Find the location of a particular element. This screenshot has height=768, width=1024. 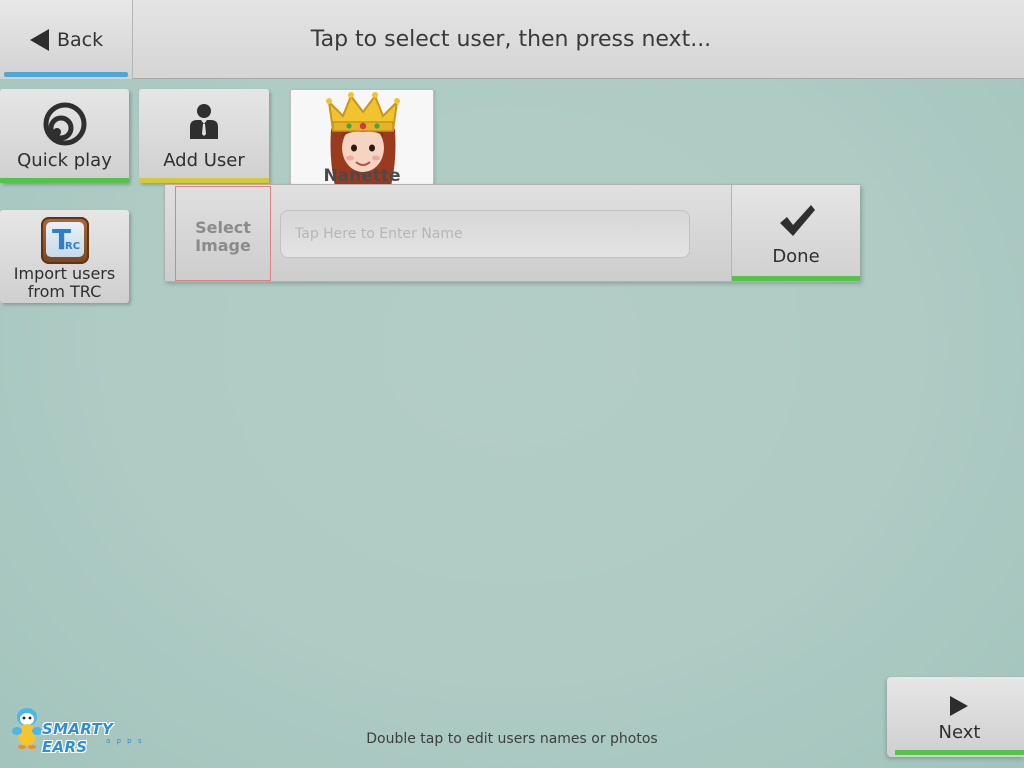

quick-play-icon is located at coordinates (65, 124).